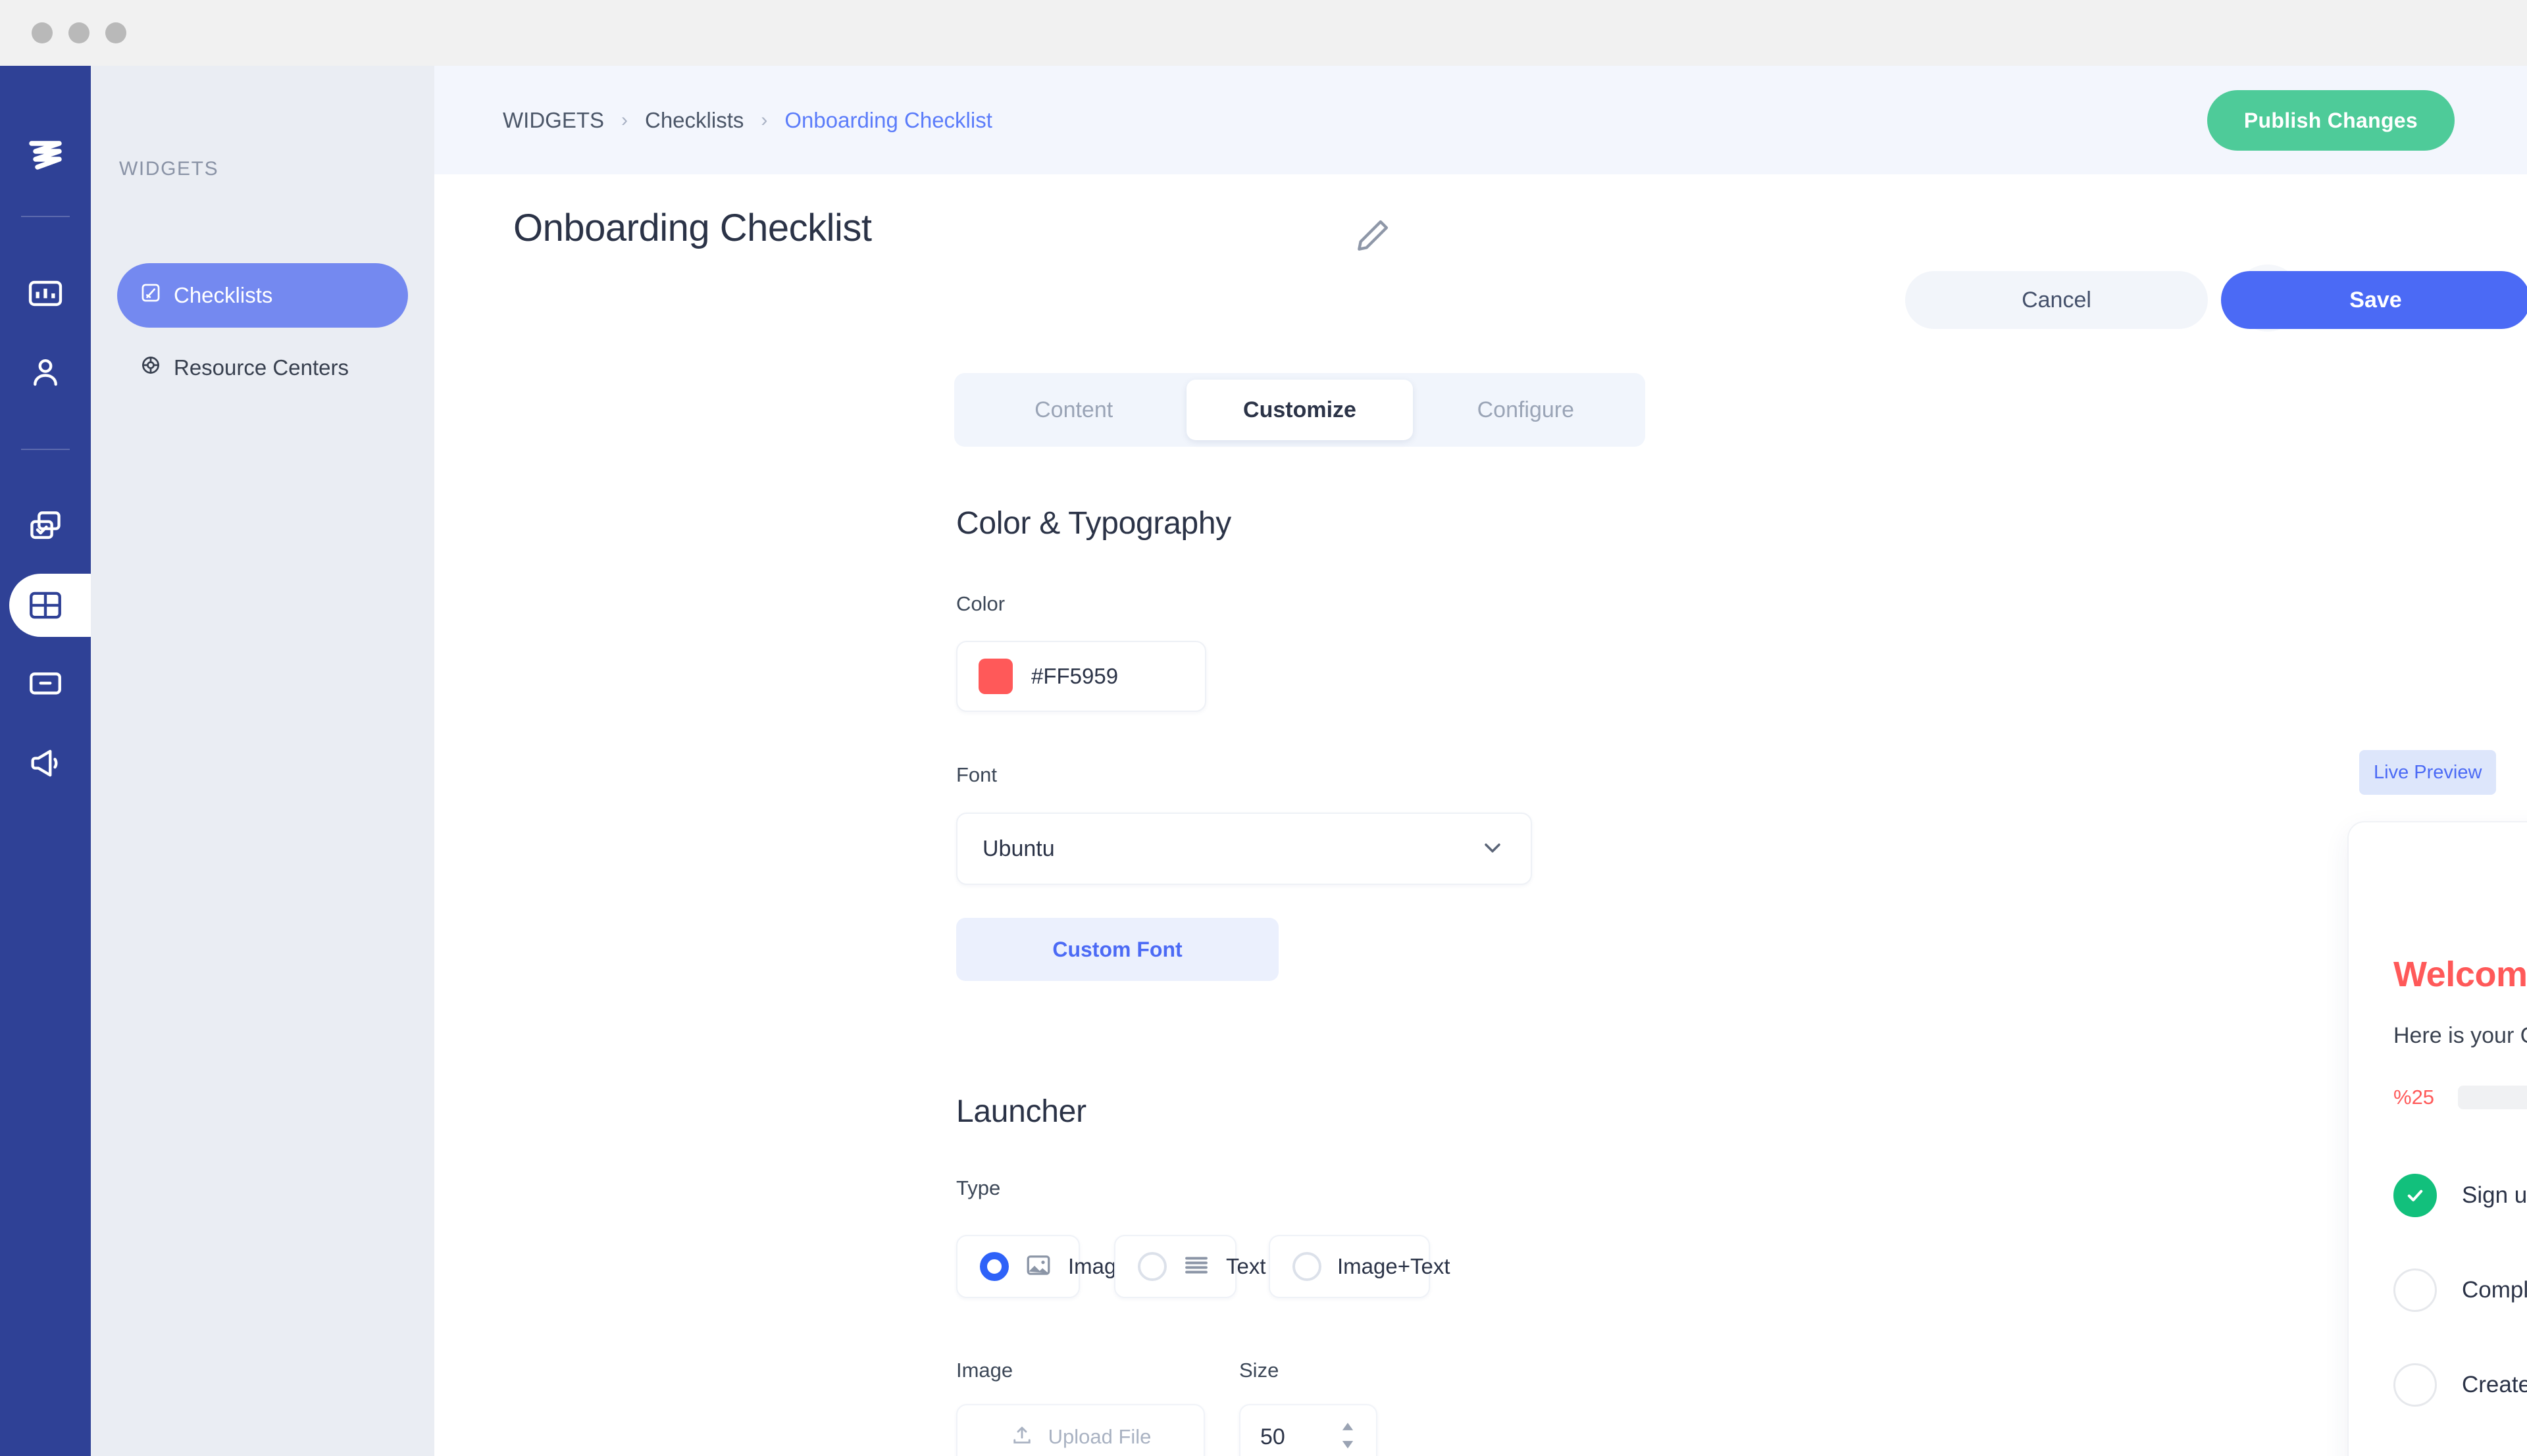 The image size is (2527, 1456). Describe the element at coordinates (1259, 1370) in the screenshot. I see `size-label: Size` at that location.